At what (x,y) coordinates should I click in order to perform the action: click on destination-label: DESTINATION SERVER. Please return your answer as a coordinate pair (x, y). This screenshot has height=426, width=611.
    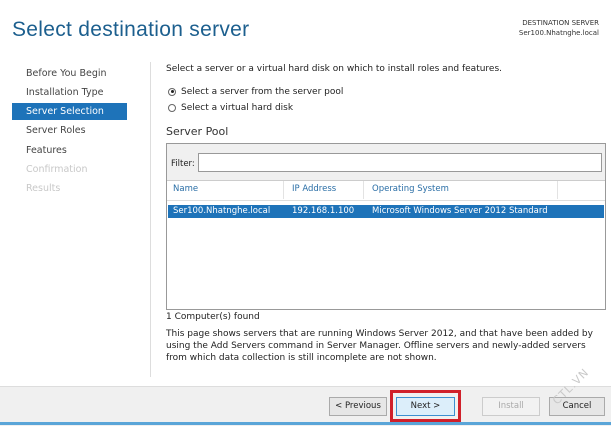
    Looking at the image, I should click on (560, 23).